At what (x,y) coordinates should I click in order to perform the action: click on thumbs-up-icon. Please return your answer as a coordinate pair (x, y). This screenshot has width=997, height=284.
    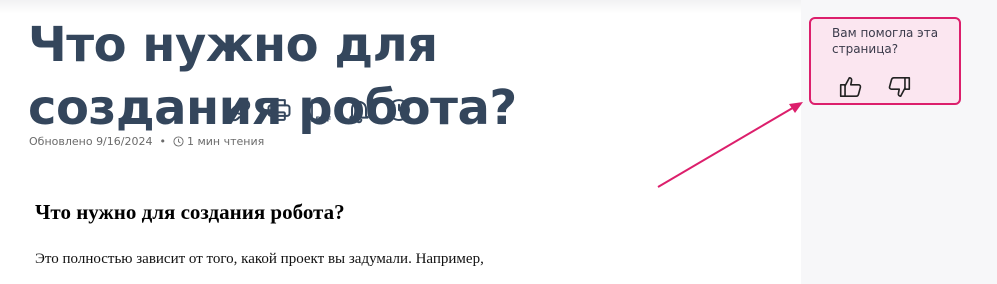
    Looking at the image, I should click on (851, 87).